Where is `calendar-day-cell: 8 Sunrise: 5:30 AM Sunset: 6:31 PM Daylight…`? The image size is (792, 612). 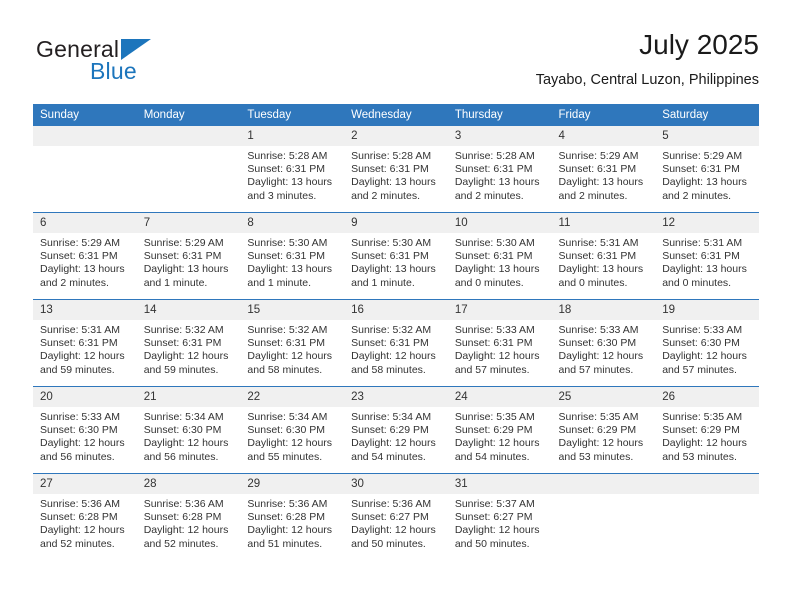 calendar-day-cell: 8 Sunrise: 5:30 AM Sunset: 6:31 PM Daylight… is located at coordinates (292, 256).